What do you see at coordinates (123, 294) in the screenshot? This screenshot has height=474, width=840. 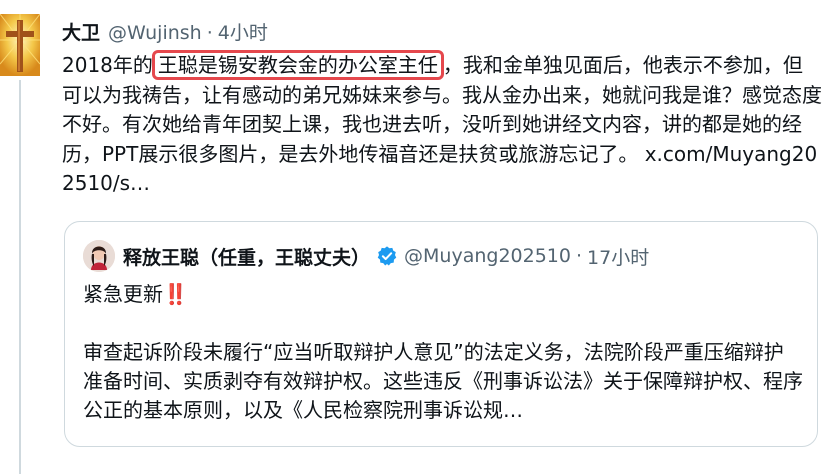 I see `quoted-headline-text: 紧急更新` at bounding box center [123, 294].